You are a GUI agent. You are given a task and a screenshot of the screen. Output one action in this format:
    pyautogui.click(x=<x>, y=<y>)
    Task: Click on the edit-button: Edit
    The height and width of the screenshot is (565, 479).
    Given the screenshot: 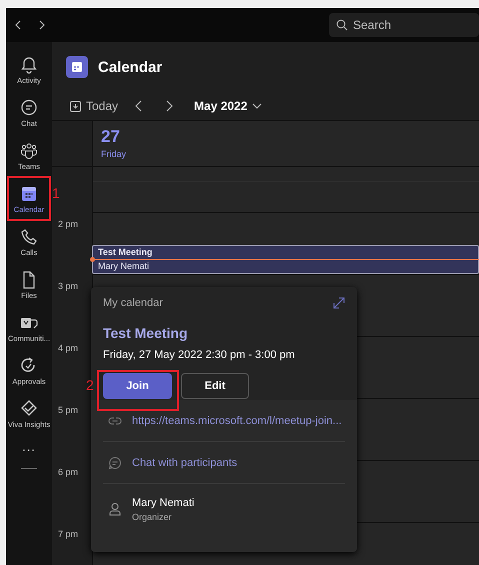 What is the action you would take?
    pyautogui.click(x=215, y=386)
    